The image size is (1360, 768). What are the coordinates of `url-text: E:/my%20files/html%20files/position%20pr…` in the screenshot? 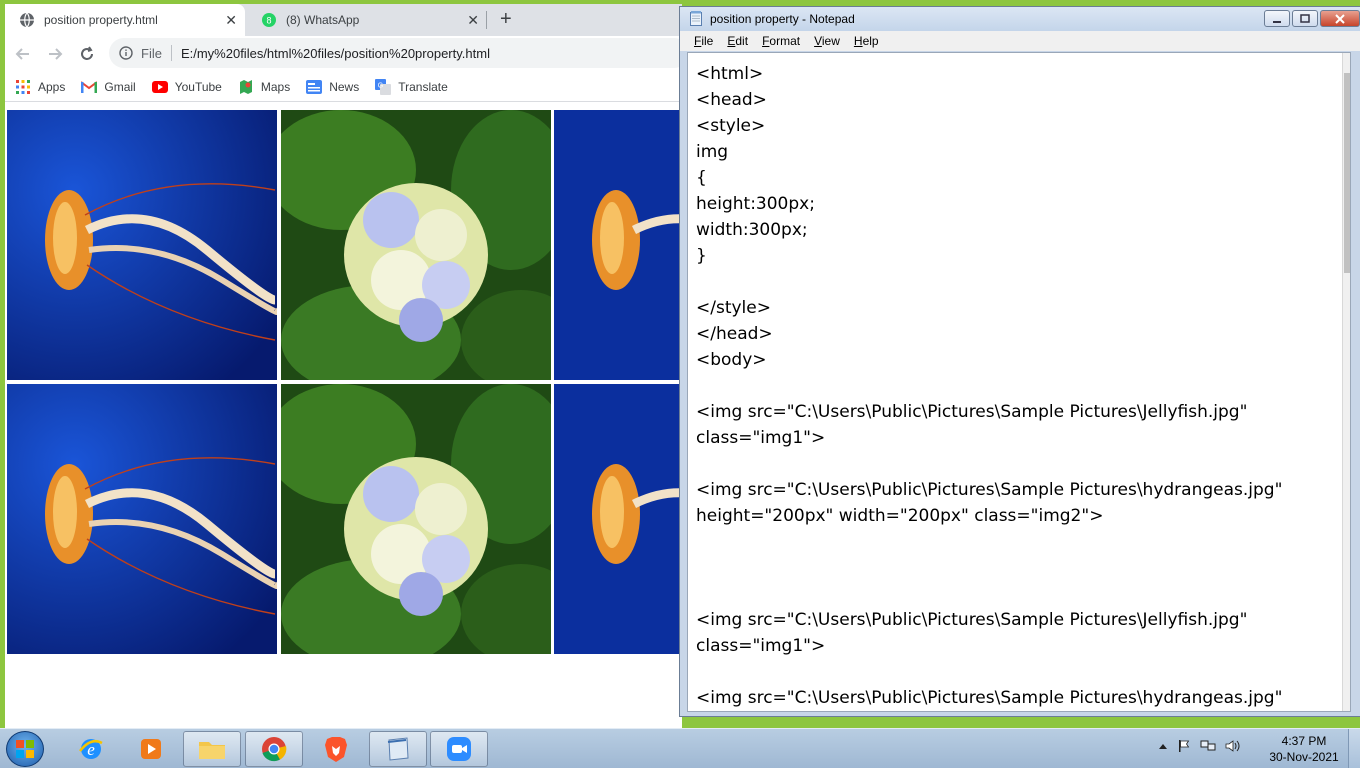 It's located at (335, 53).